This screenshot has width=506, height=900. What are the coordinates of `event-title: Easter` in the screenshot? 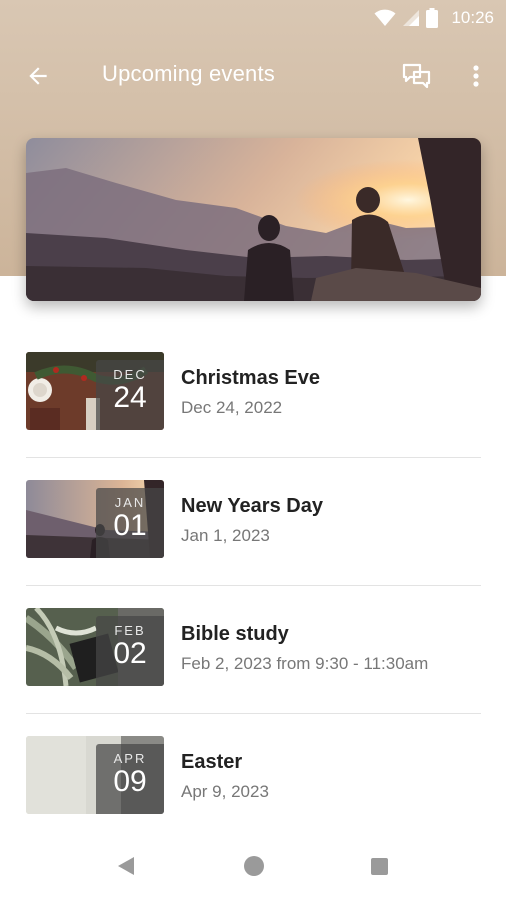 It's located at (212, 762).